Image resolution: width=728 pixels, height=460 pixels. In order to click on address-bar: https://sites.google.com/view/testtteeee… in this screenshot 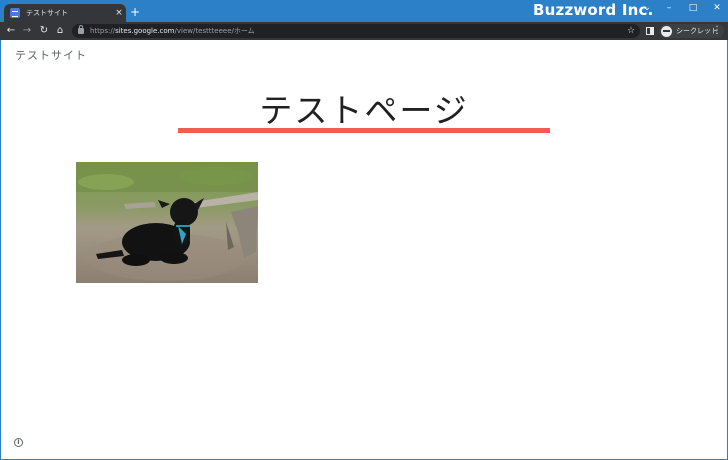, I will do `click(356, 31)`.